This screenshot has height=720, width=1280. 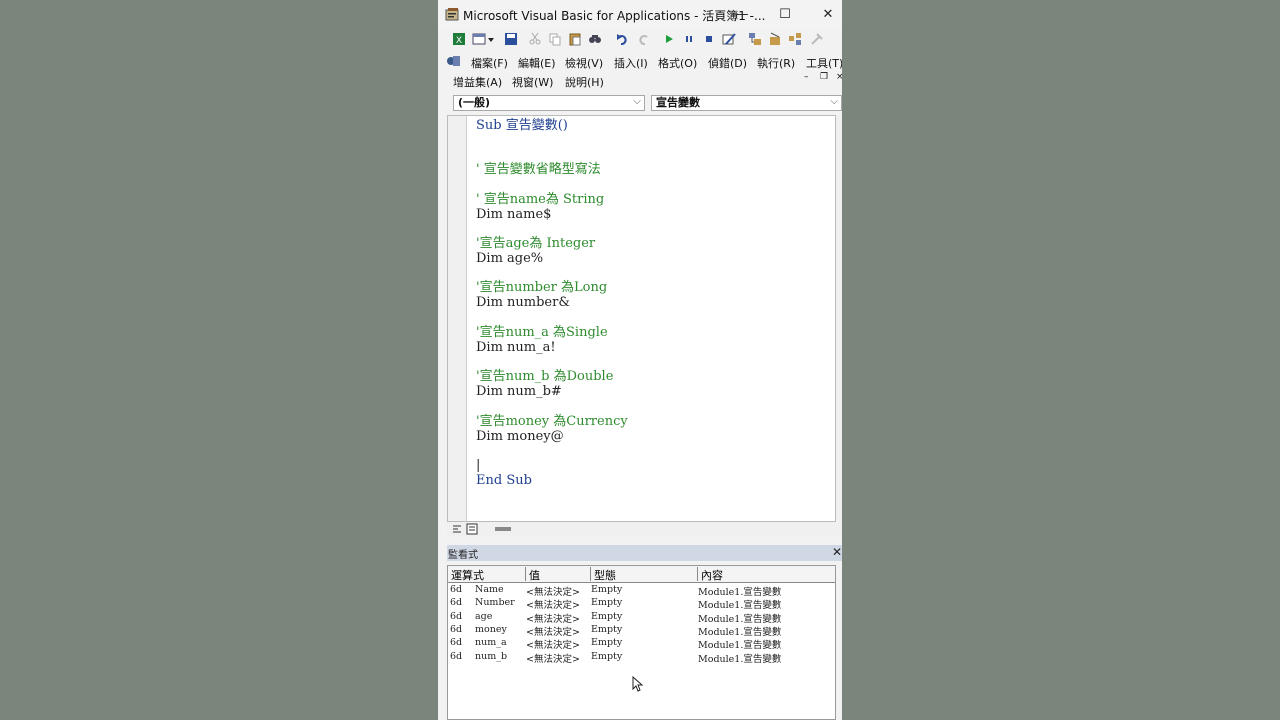 I want to click on column-header-context: 內容, so click(x=710, y=574).